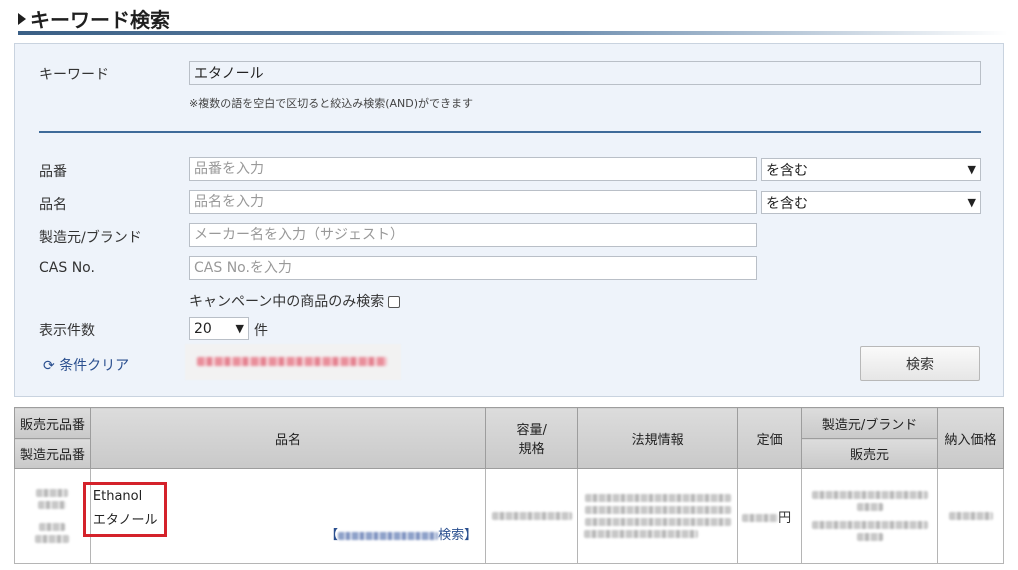  Describe the element at coordinates (871, 202) in the screenshot. I see `product-name-match-select: を含む ▼` at that location.